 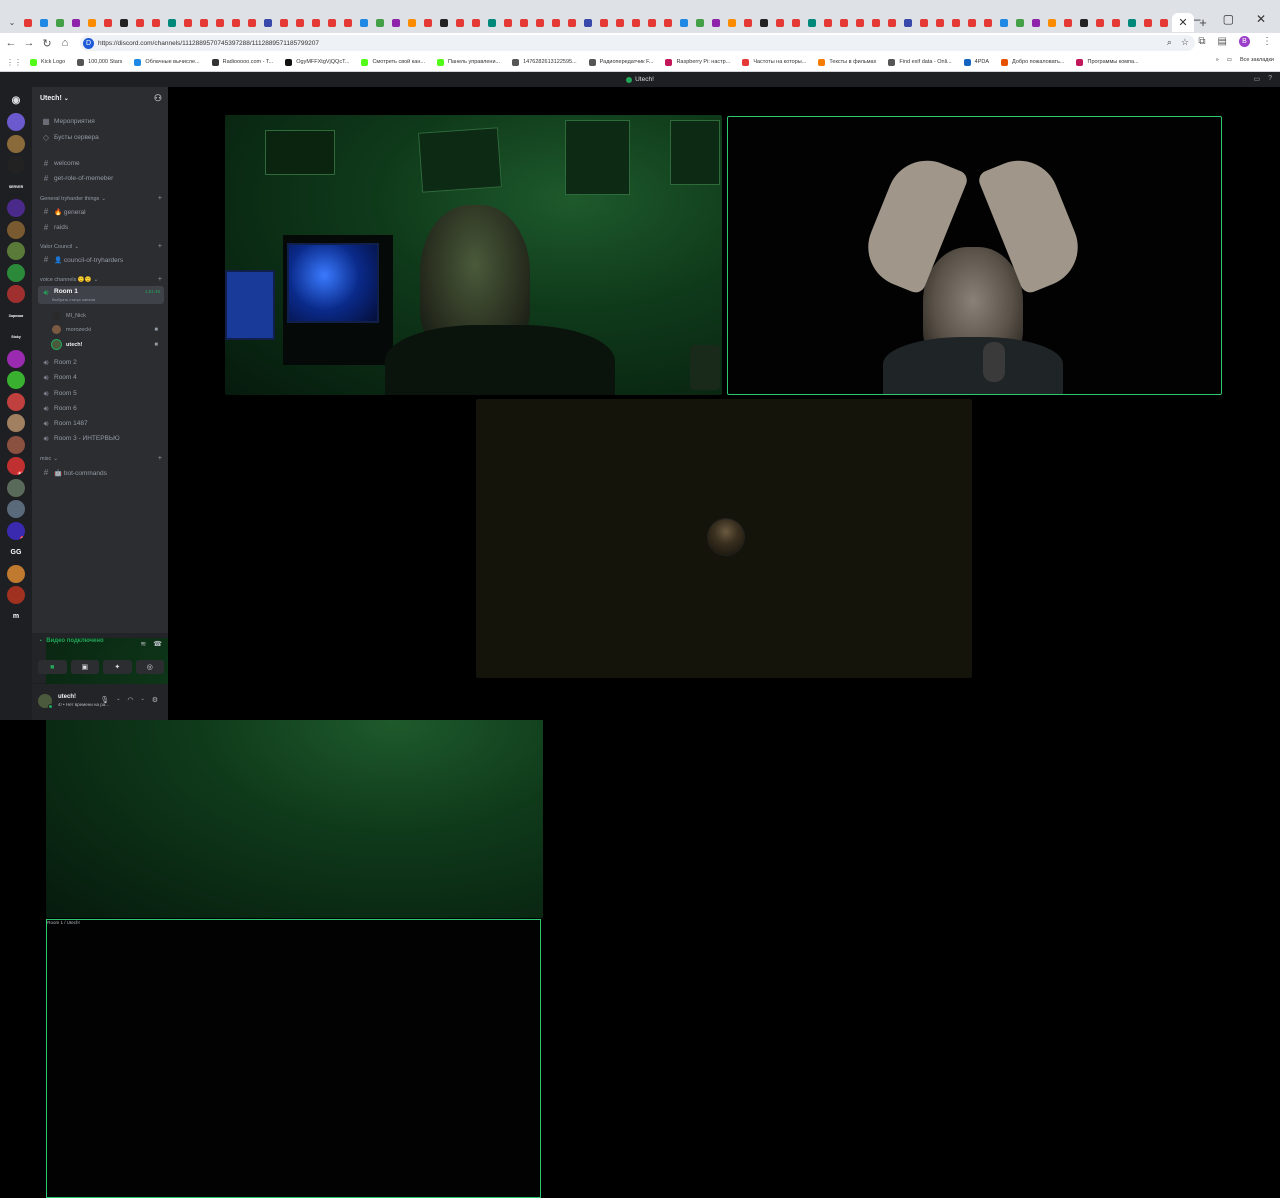 What do you see at coordinates (101, 137) in the screenshot?
I see `server-boosts-item: ◇ Бусты сервера` at bounding box center [101, 137].